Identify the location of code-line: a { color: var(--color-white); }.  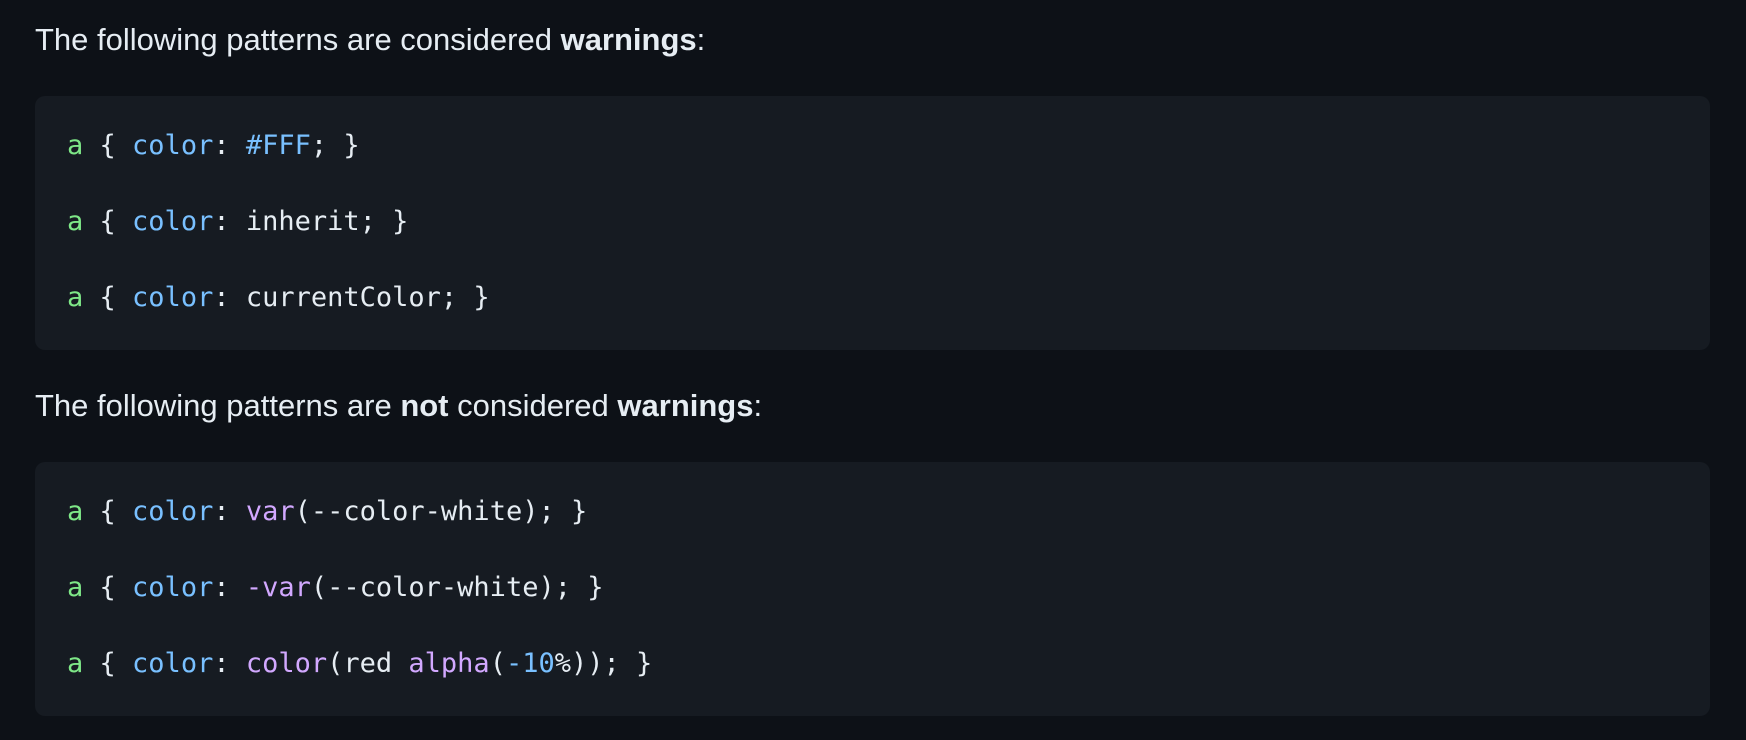
(327, 512).